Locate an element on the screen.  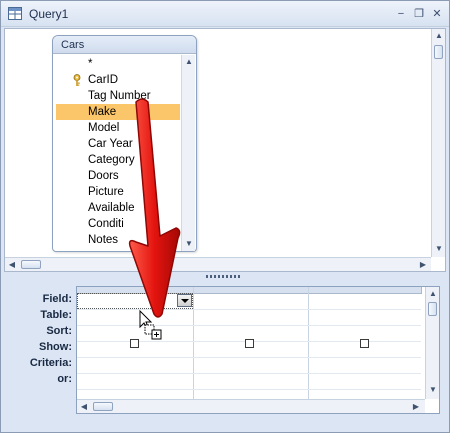
primary-key-icon is located at coordinates (77, 80).